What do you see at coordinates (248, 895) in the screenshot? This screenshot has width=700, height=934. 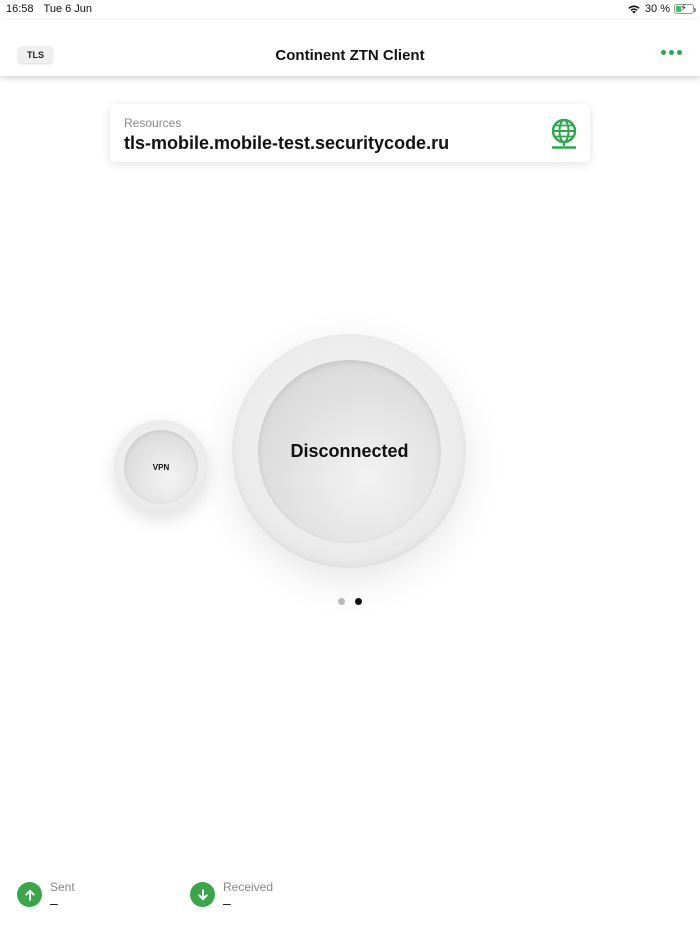 I see `received-text: Received –` at bounding box center [248, 895].